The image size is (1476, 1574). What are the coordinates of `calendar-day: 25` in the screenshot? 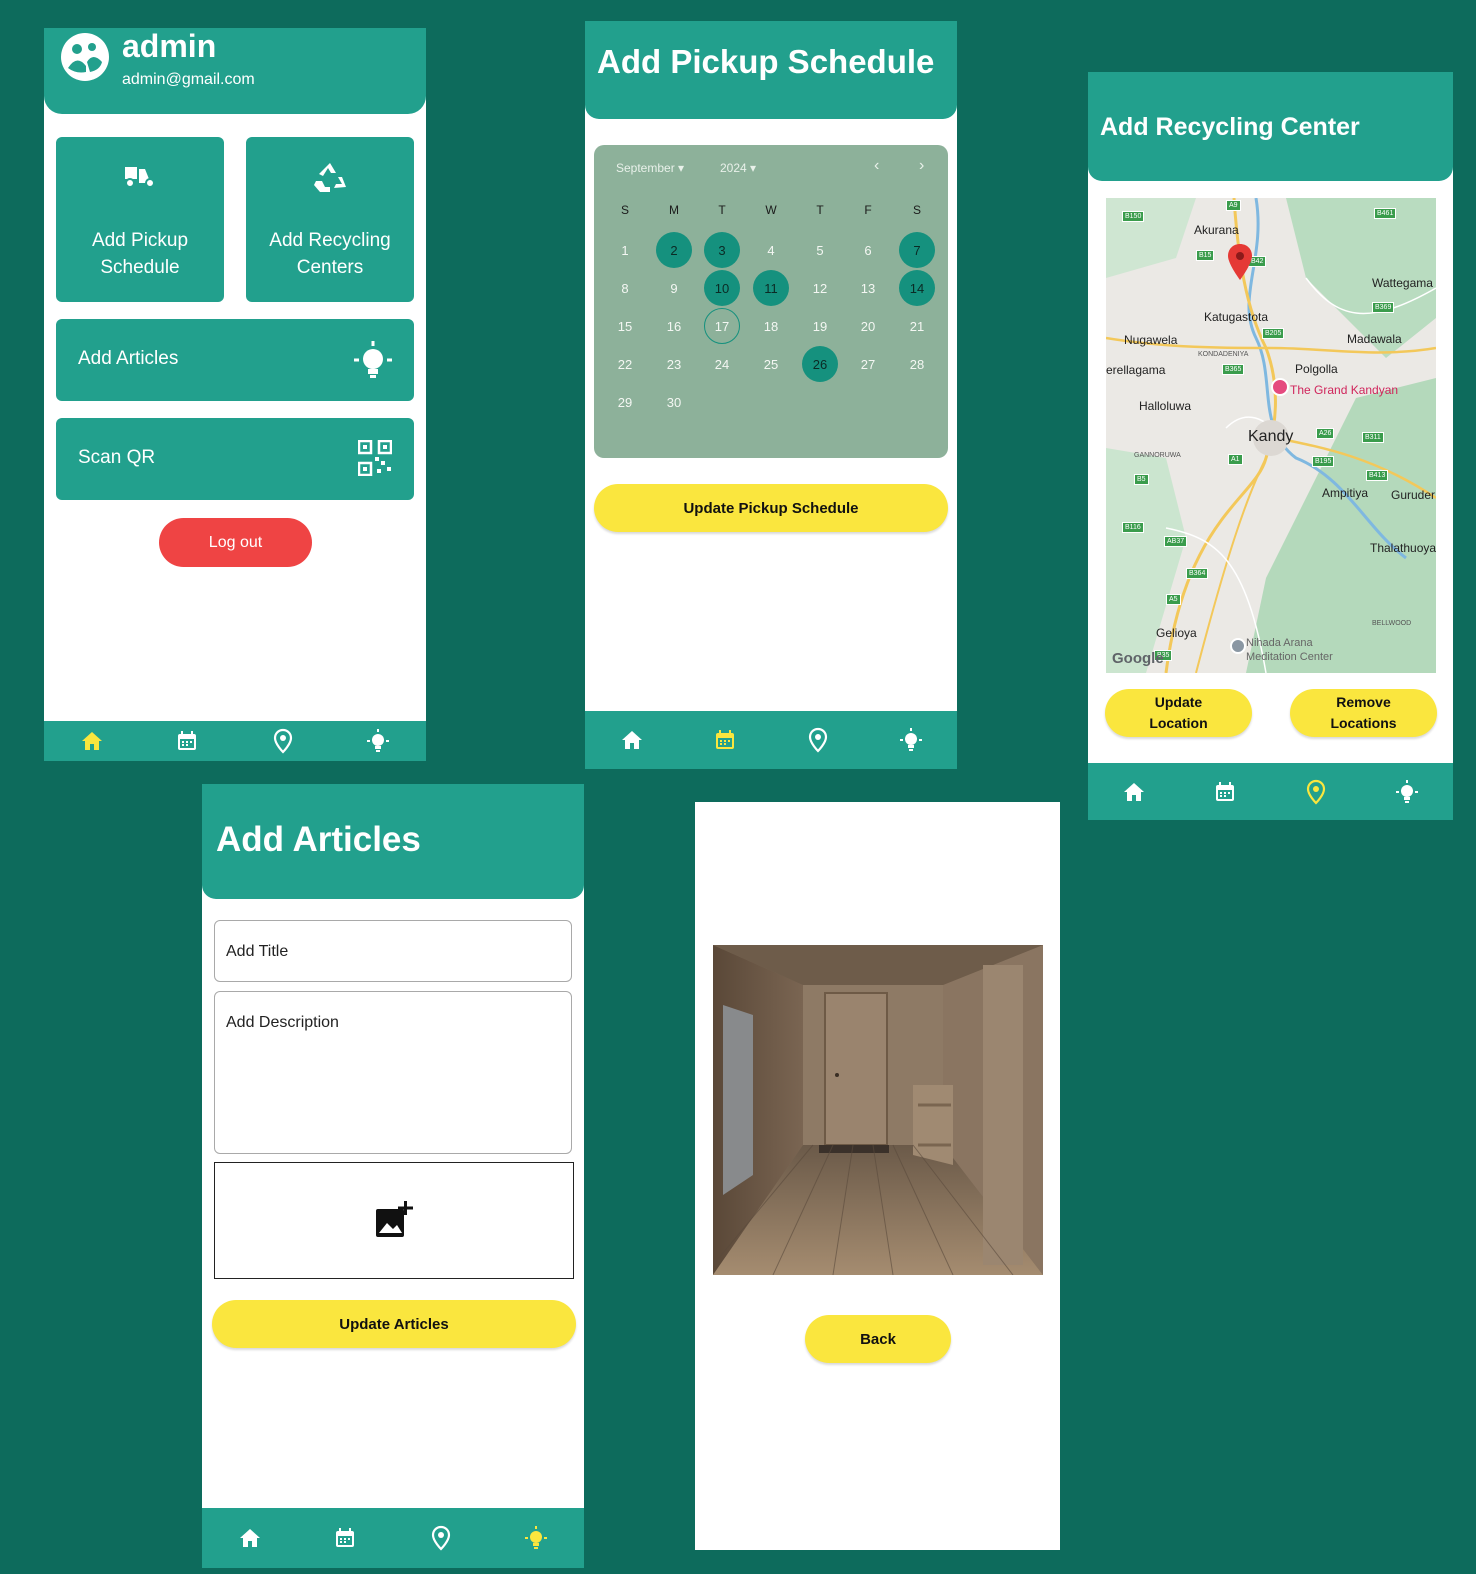 It's located at (771, 364).